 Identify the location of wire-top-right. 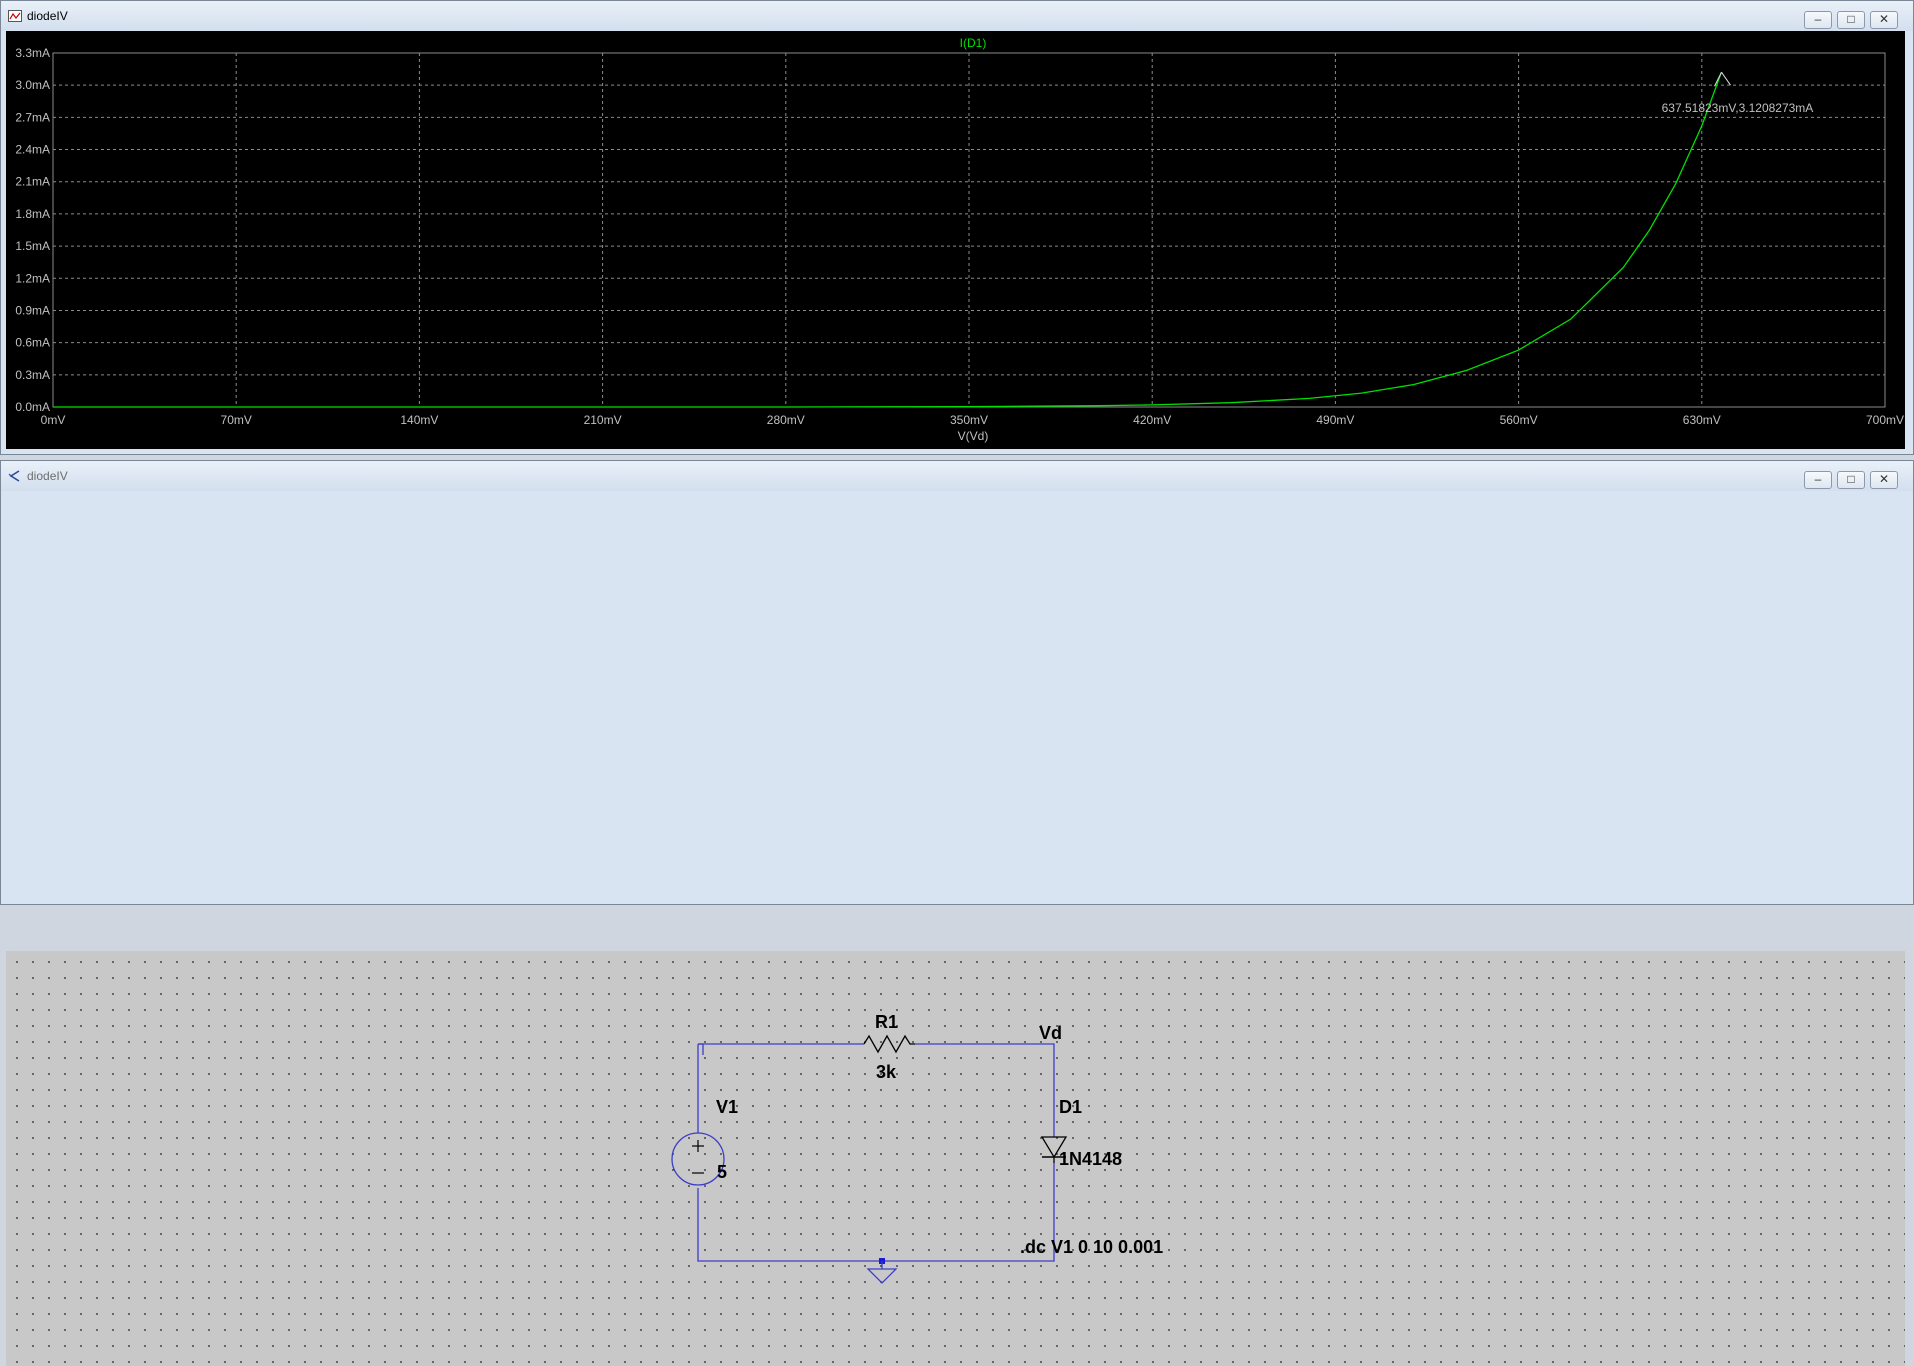
(985, 1090).